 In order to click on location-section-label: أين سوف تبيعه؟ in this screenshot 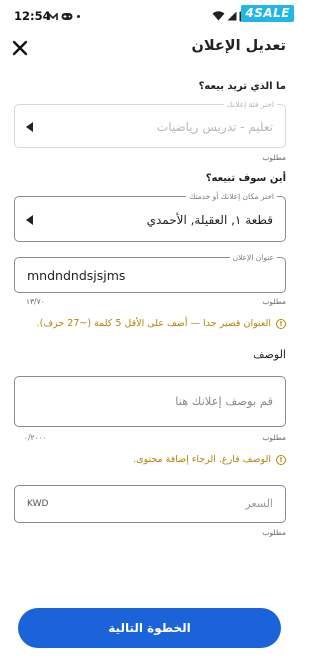, I will do `click(245, 178)`.